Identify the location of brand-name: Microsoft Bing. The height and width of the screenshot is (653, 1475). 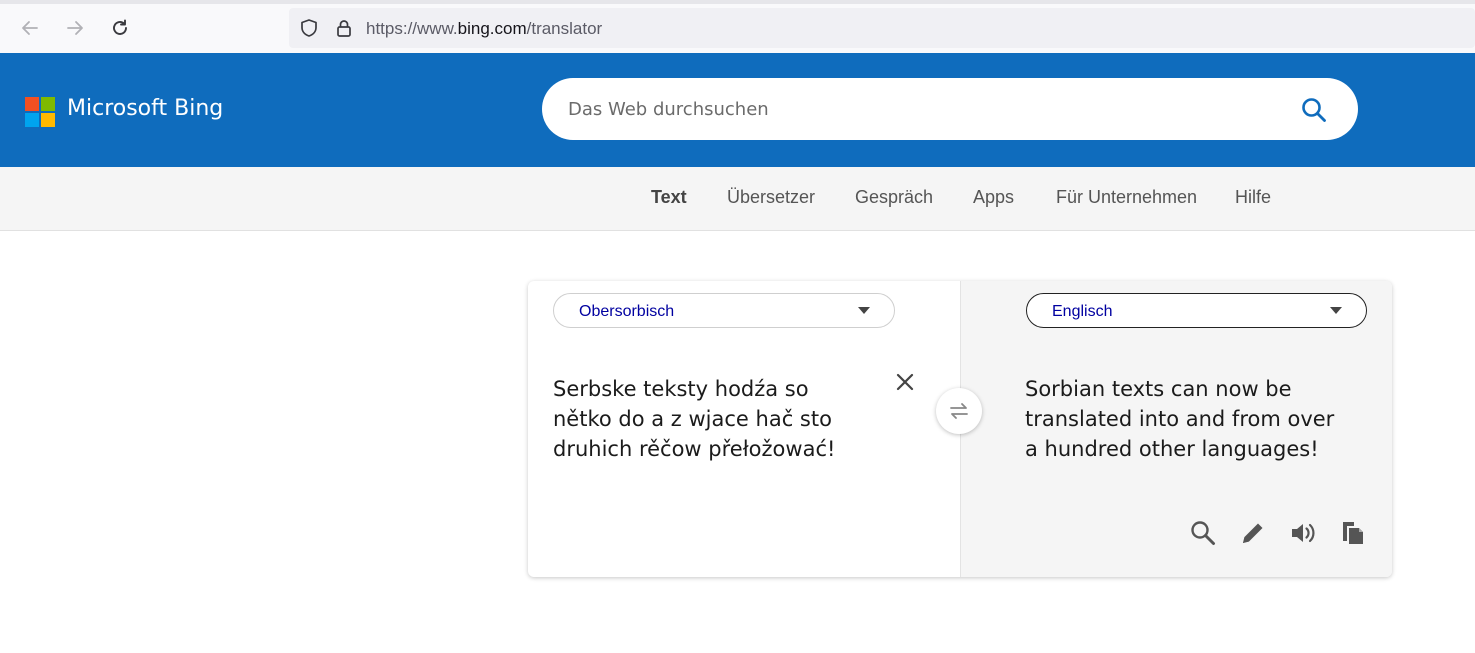
(145, 108).